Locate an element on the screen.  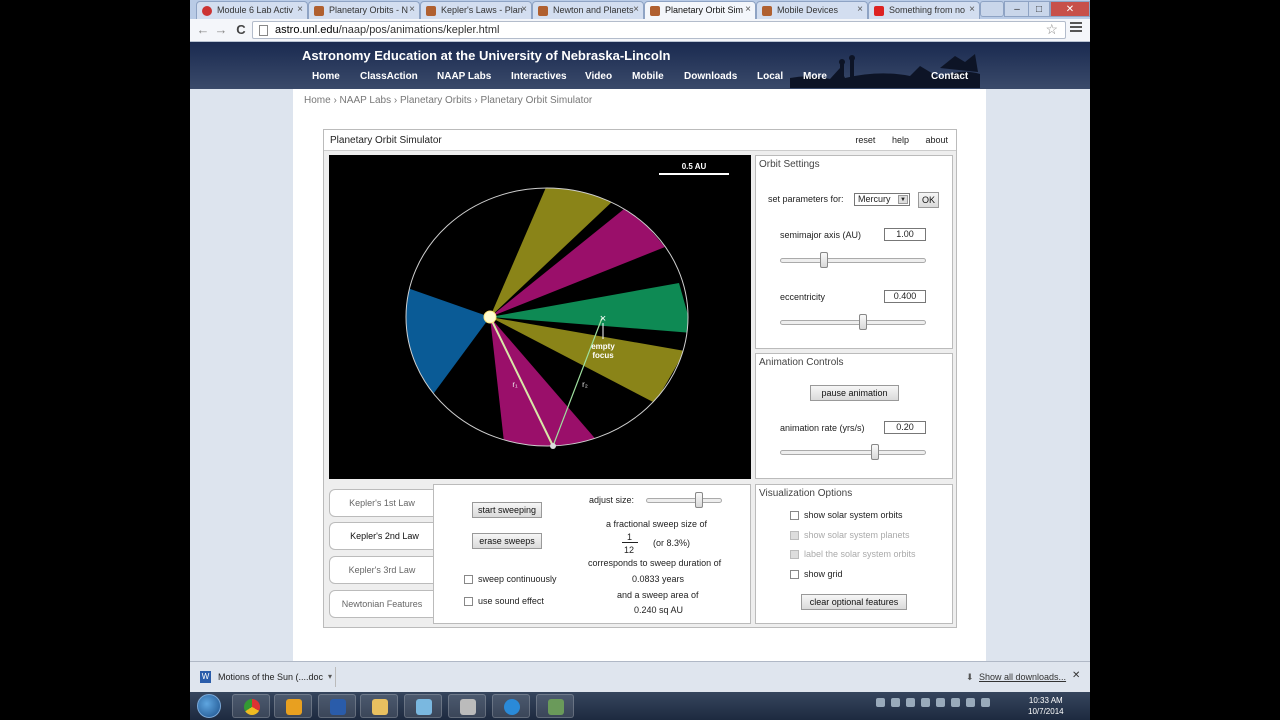
tab-mobile-devices: Mobile Devices × is located at coordinates (812, 10).